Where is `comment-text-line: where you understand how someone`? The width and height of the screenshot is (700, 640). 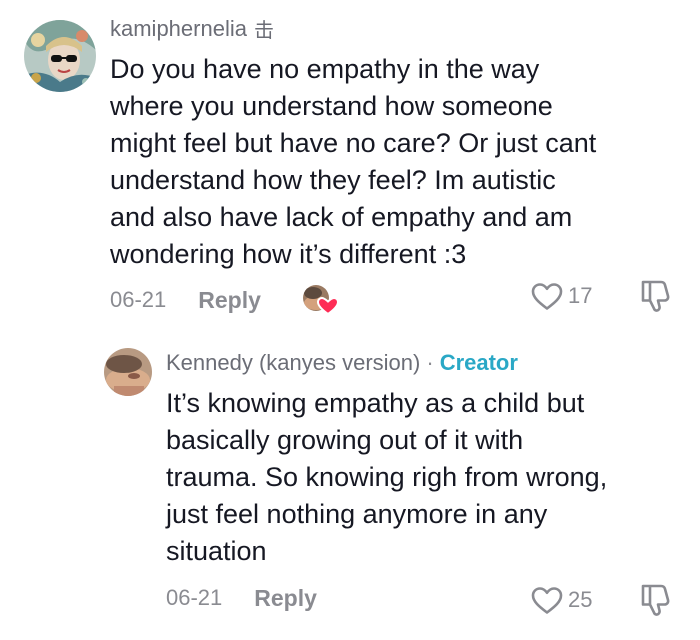 comment-text-line: where you understand how someone is located at coordinates (331, 106).